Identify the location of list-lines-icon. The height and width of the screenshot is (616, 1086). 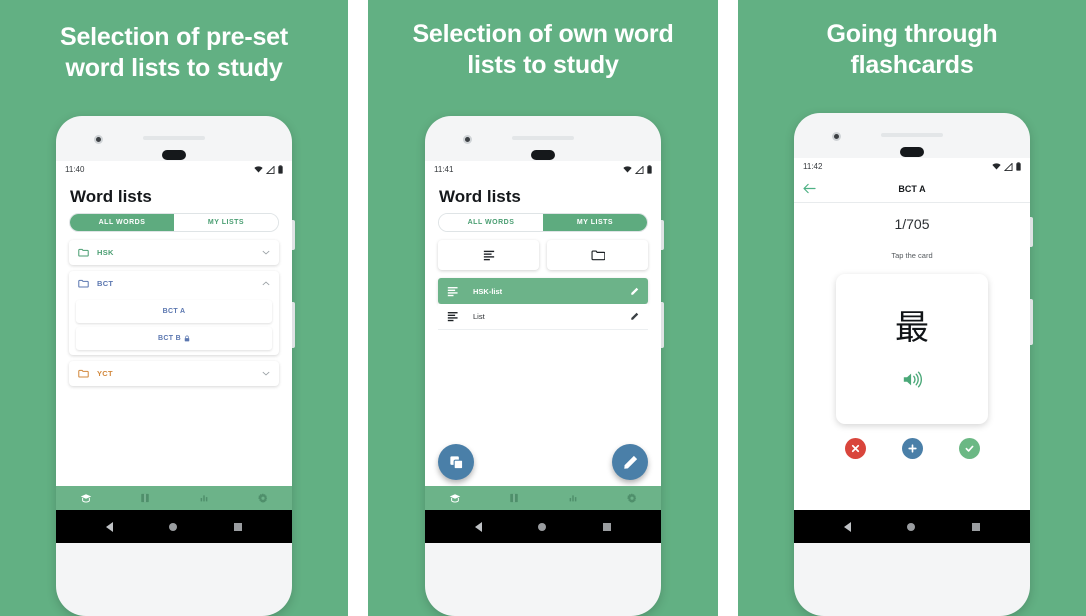
(452, 291).